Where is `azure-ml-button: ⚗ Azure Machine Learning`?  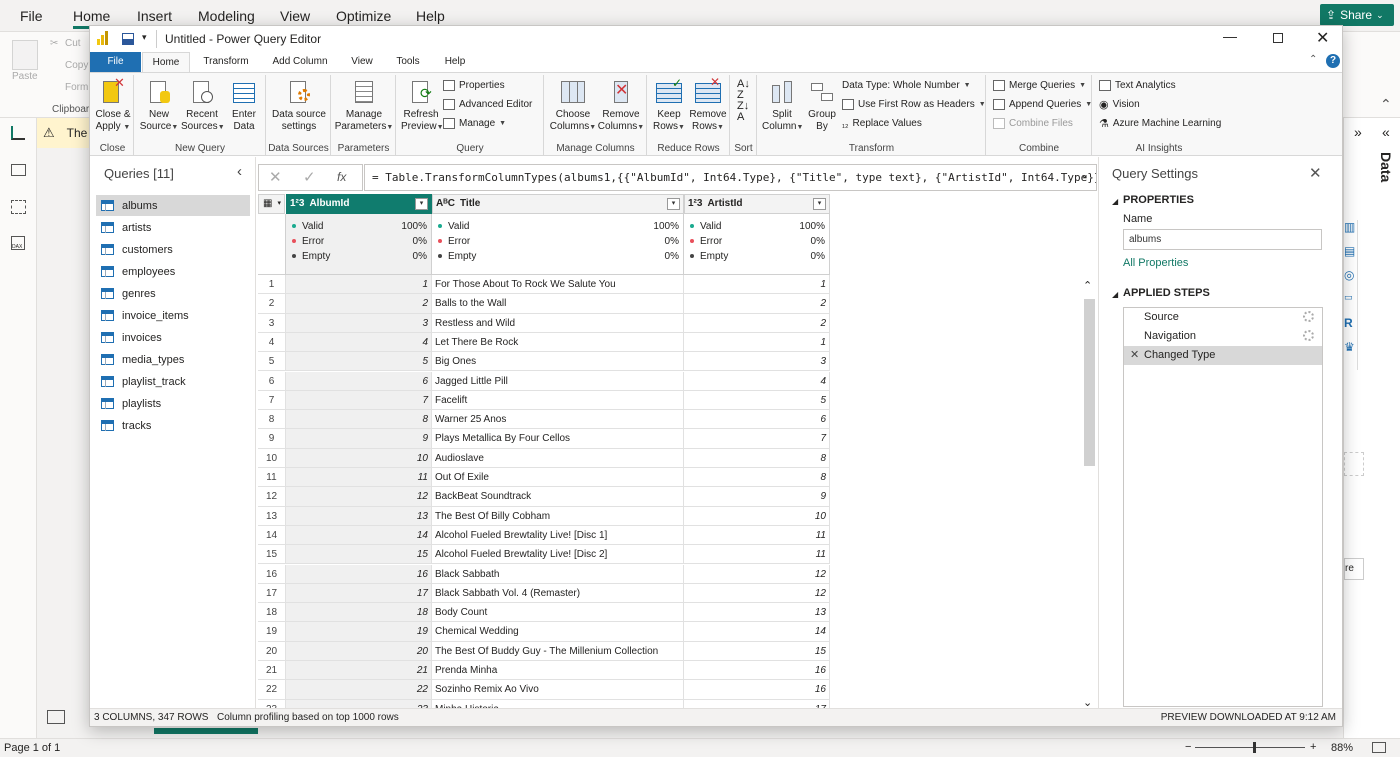 azure-ml-button: ⚗ Azure Machine Learning is located at coordinates (1160, 123).